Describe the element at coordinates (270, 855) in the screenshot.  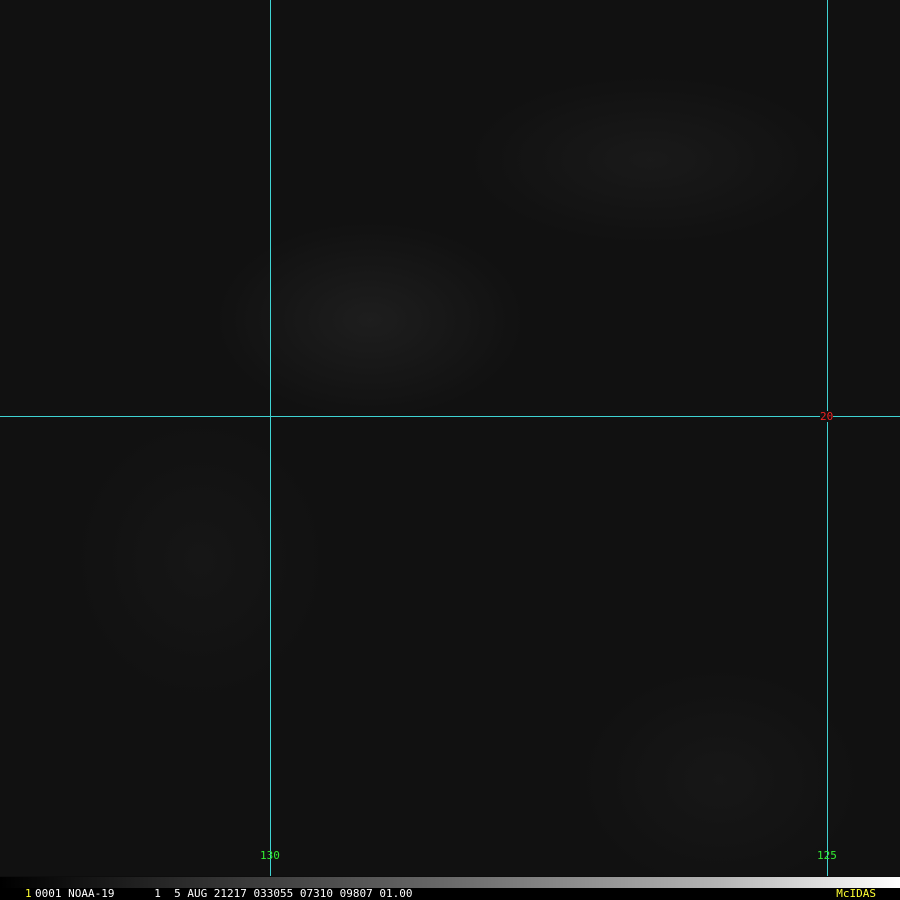
I see `longitude-label-130: 130` at that location.